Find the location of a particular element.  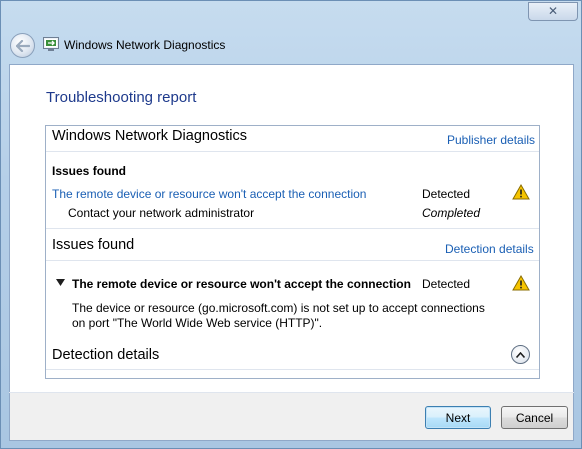

action-text: Contact your network administrator is located at coordinates (161, 213).